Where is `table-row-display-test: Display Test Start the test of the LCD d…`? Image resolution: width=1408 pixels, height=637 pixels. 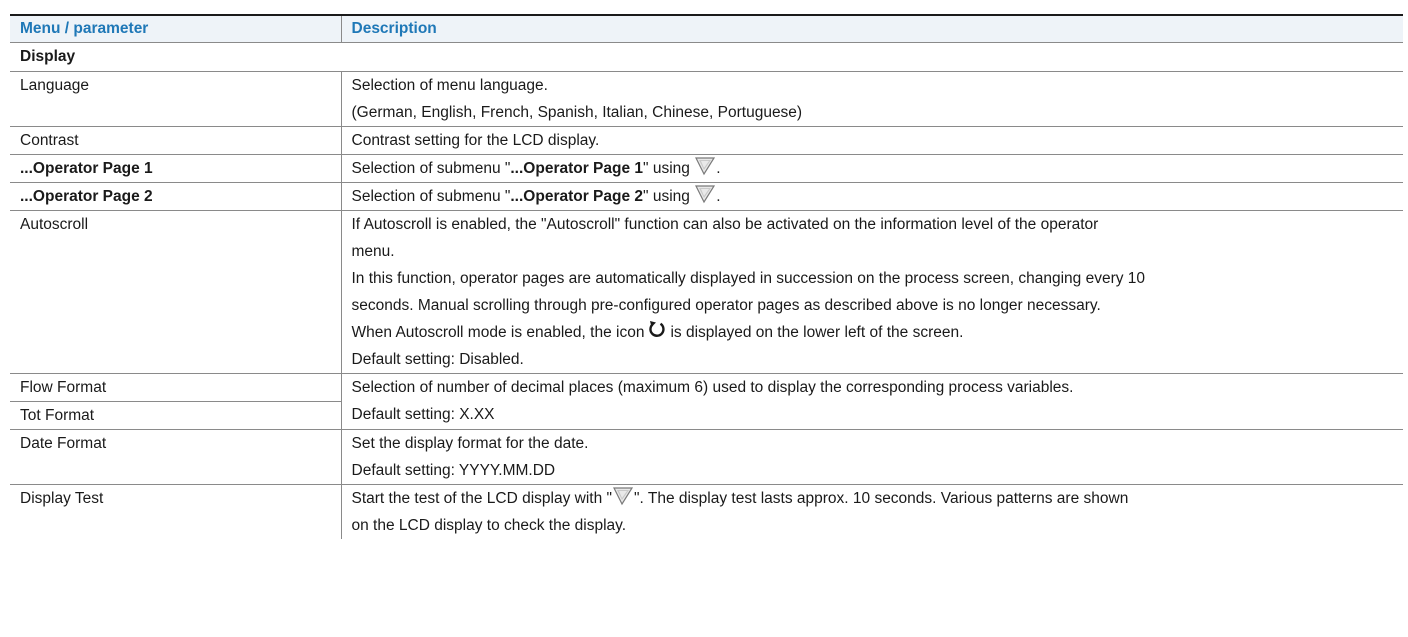
table-row-display-test: Display Test Start the test of the LCD d… is located at coordinates (706, 512).